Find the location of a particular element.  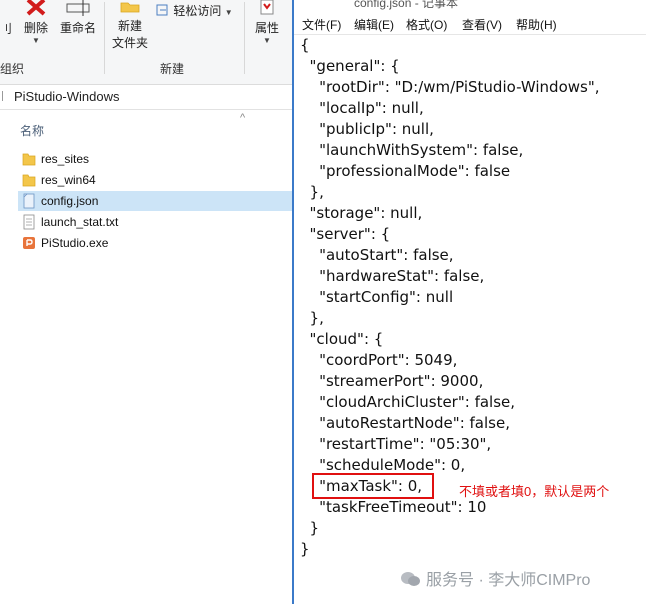

delete-button: 删除 ▼ is located at coordinates (36, 22).